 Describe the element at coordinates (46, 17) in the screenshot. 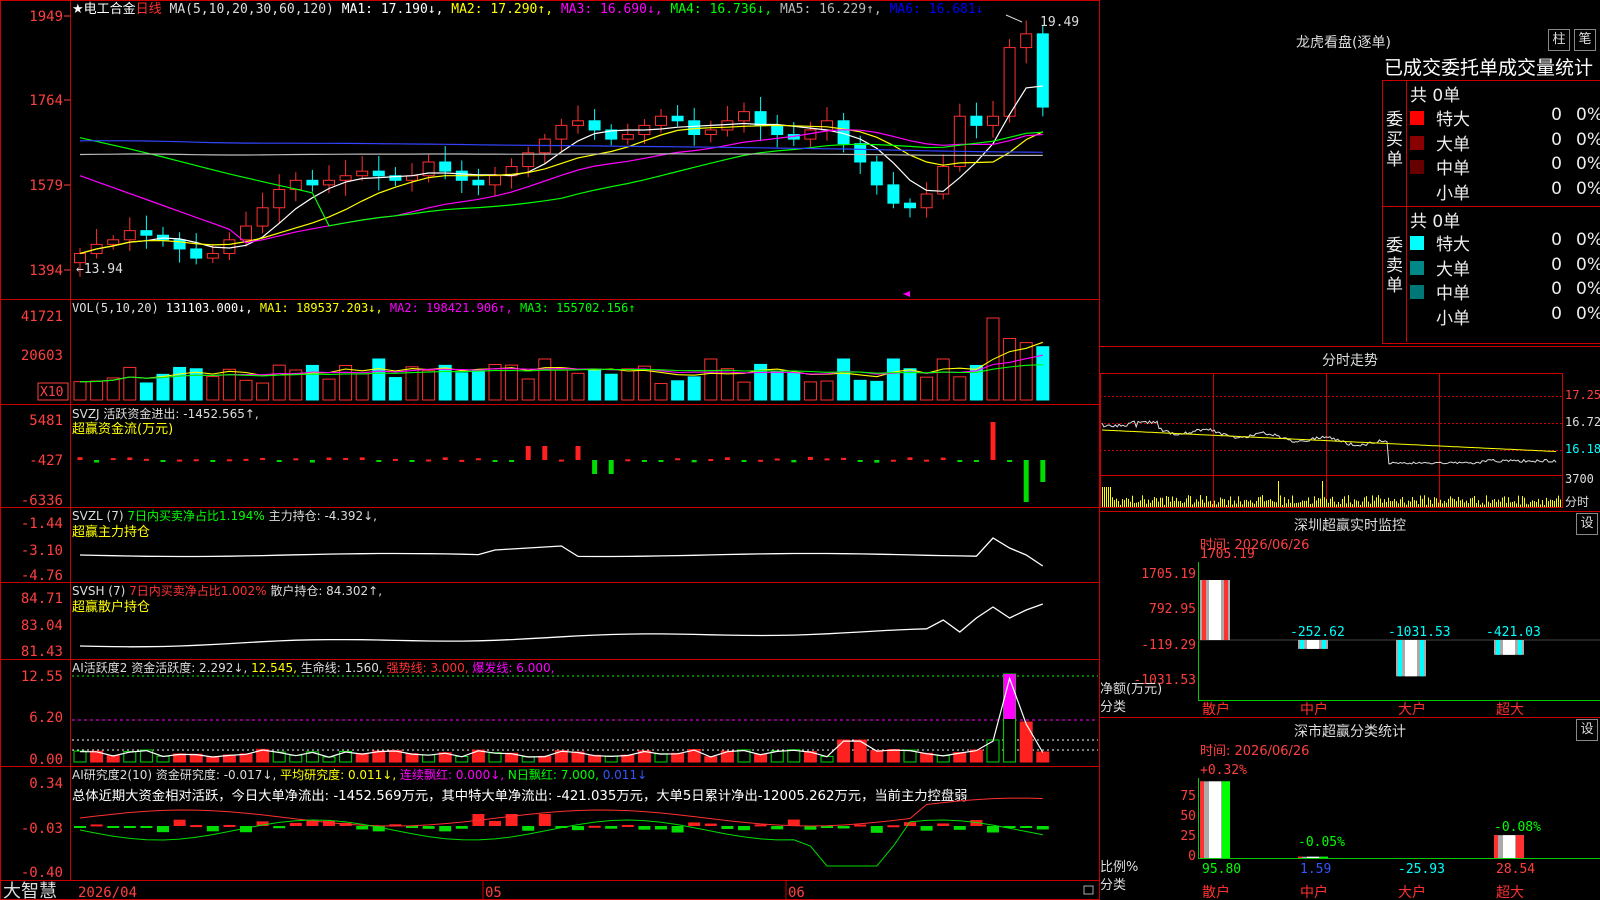

I see `price-tick: 1949` at that location.